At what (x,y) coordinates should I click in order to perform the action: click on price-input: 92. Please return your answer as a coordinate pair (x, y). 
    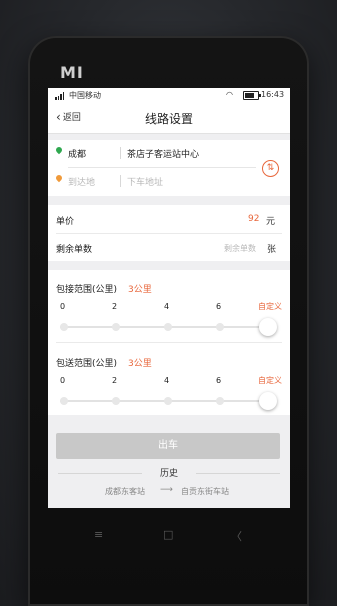
    Looking at the image, I should click on (253, 219).